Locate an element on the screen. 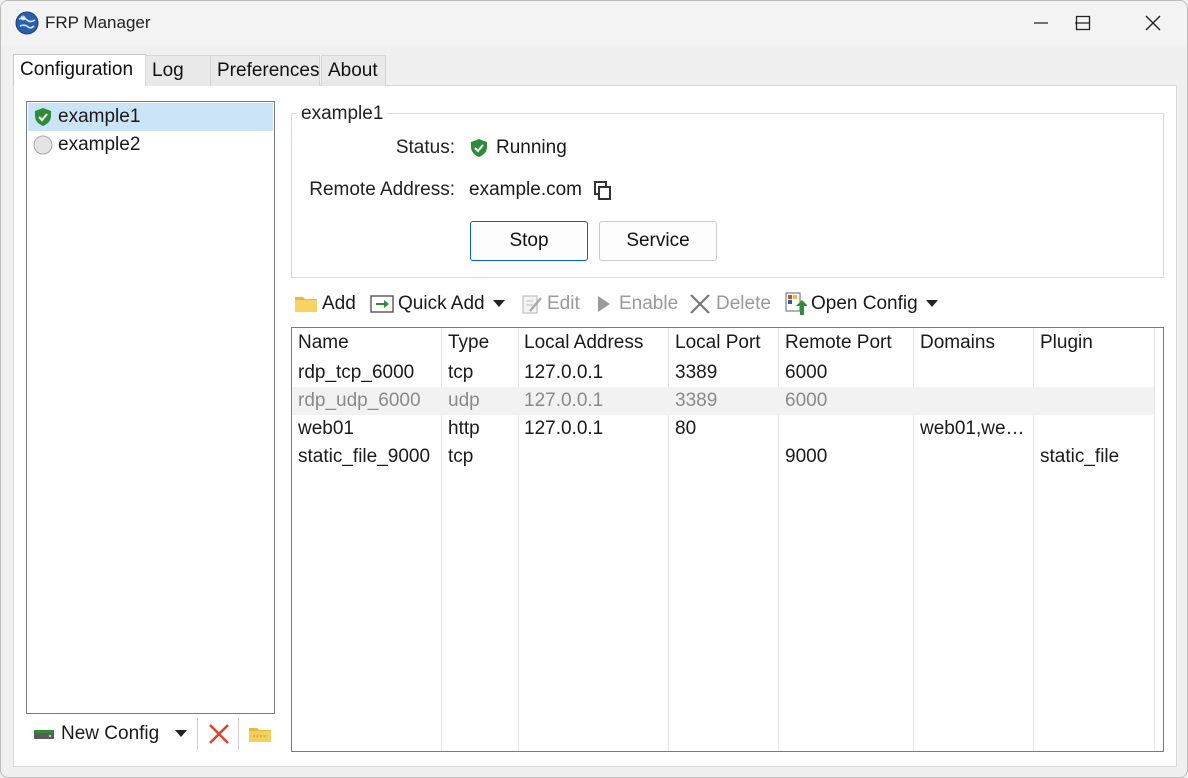  window-title: FRP Manager is located at coordinates (98, 22).